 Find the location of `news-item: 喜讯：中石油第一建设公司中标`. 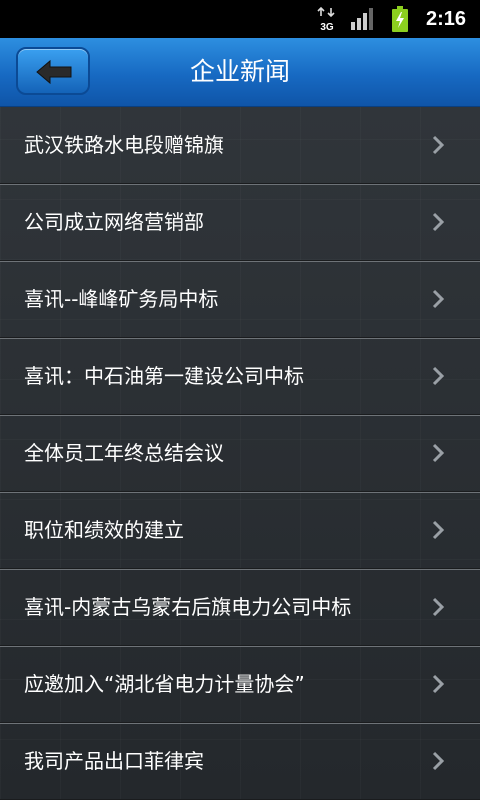

news-item: 喜讯：中石油第一建设公司中标 is located at coordinates (240, 376).